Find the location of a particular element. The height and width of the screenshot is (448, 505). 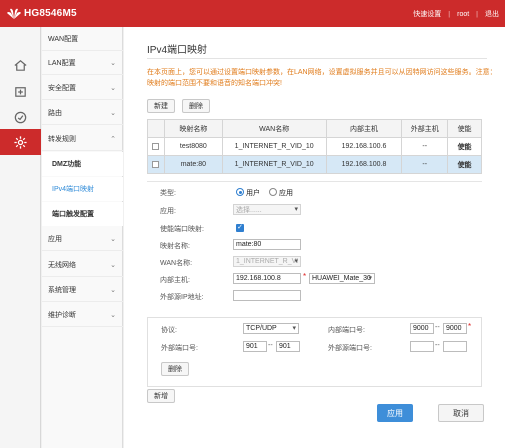

wan-select-value: 1_INTERNET_R_VI is located at coordinates (267, 261).